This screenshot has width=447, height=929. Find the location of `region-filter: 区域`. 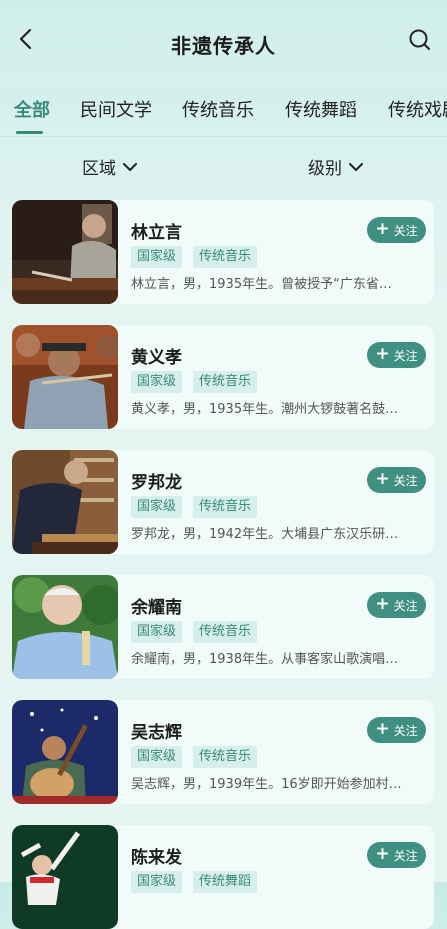

region-filter: 区域 is located at coordinates (110, 166).